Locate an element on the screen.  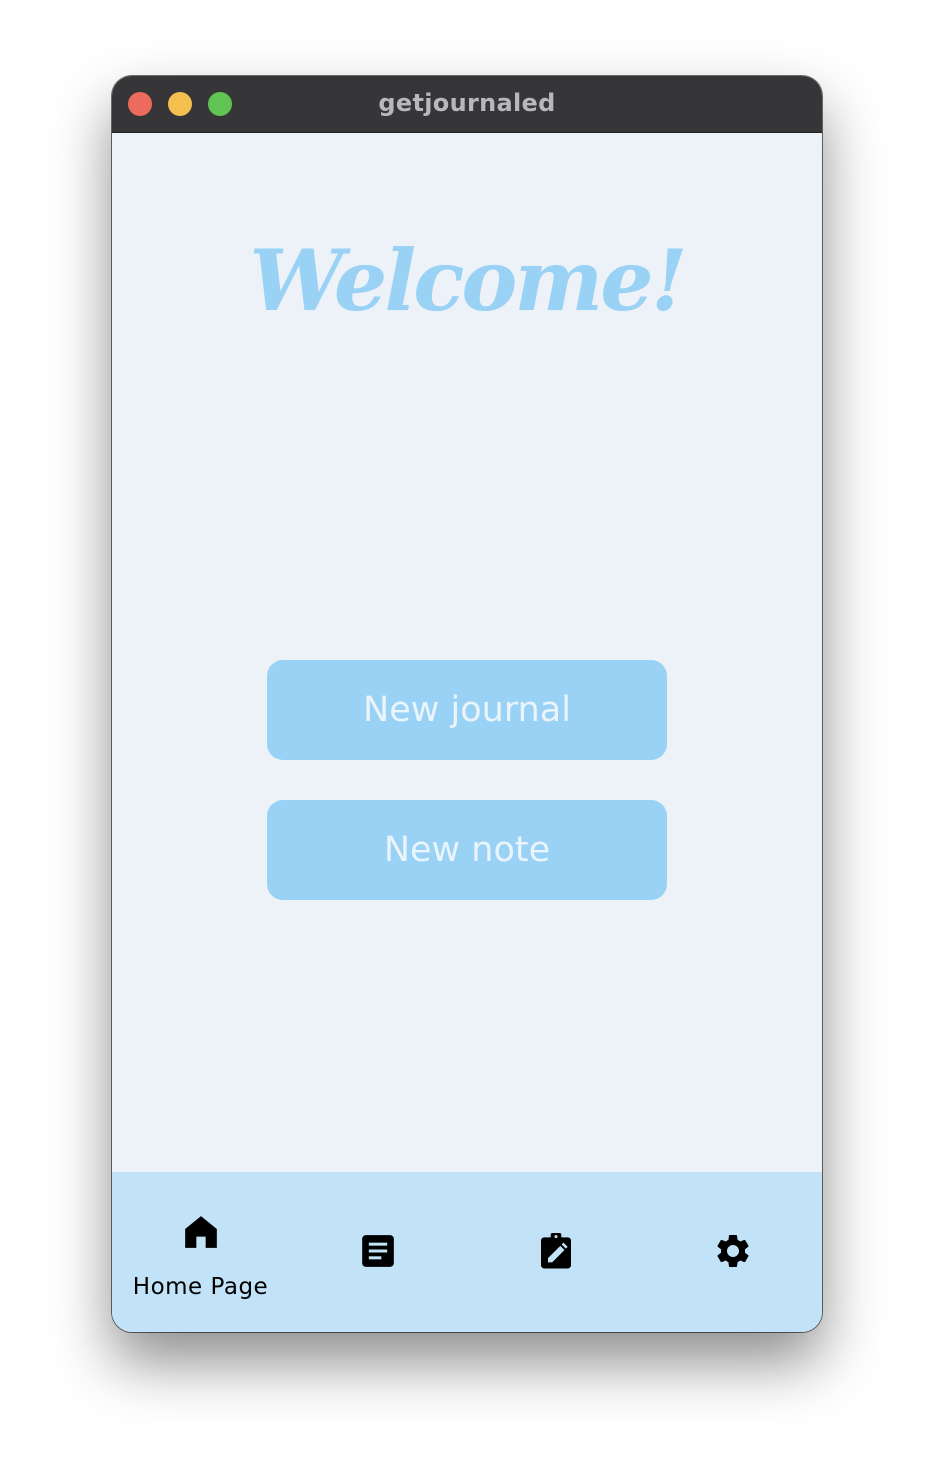
gear-icon is located at coordinates (732, 1251).